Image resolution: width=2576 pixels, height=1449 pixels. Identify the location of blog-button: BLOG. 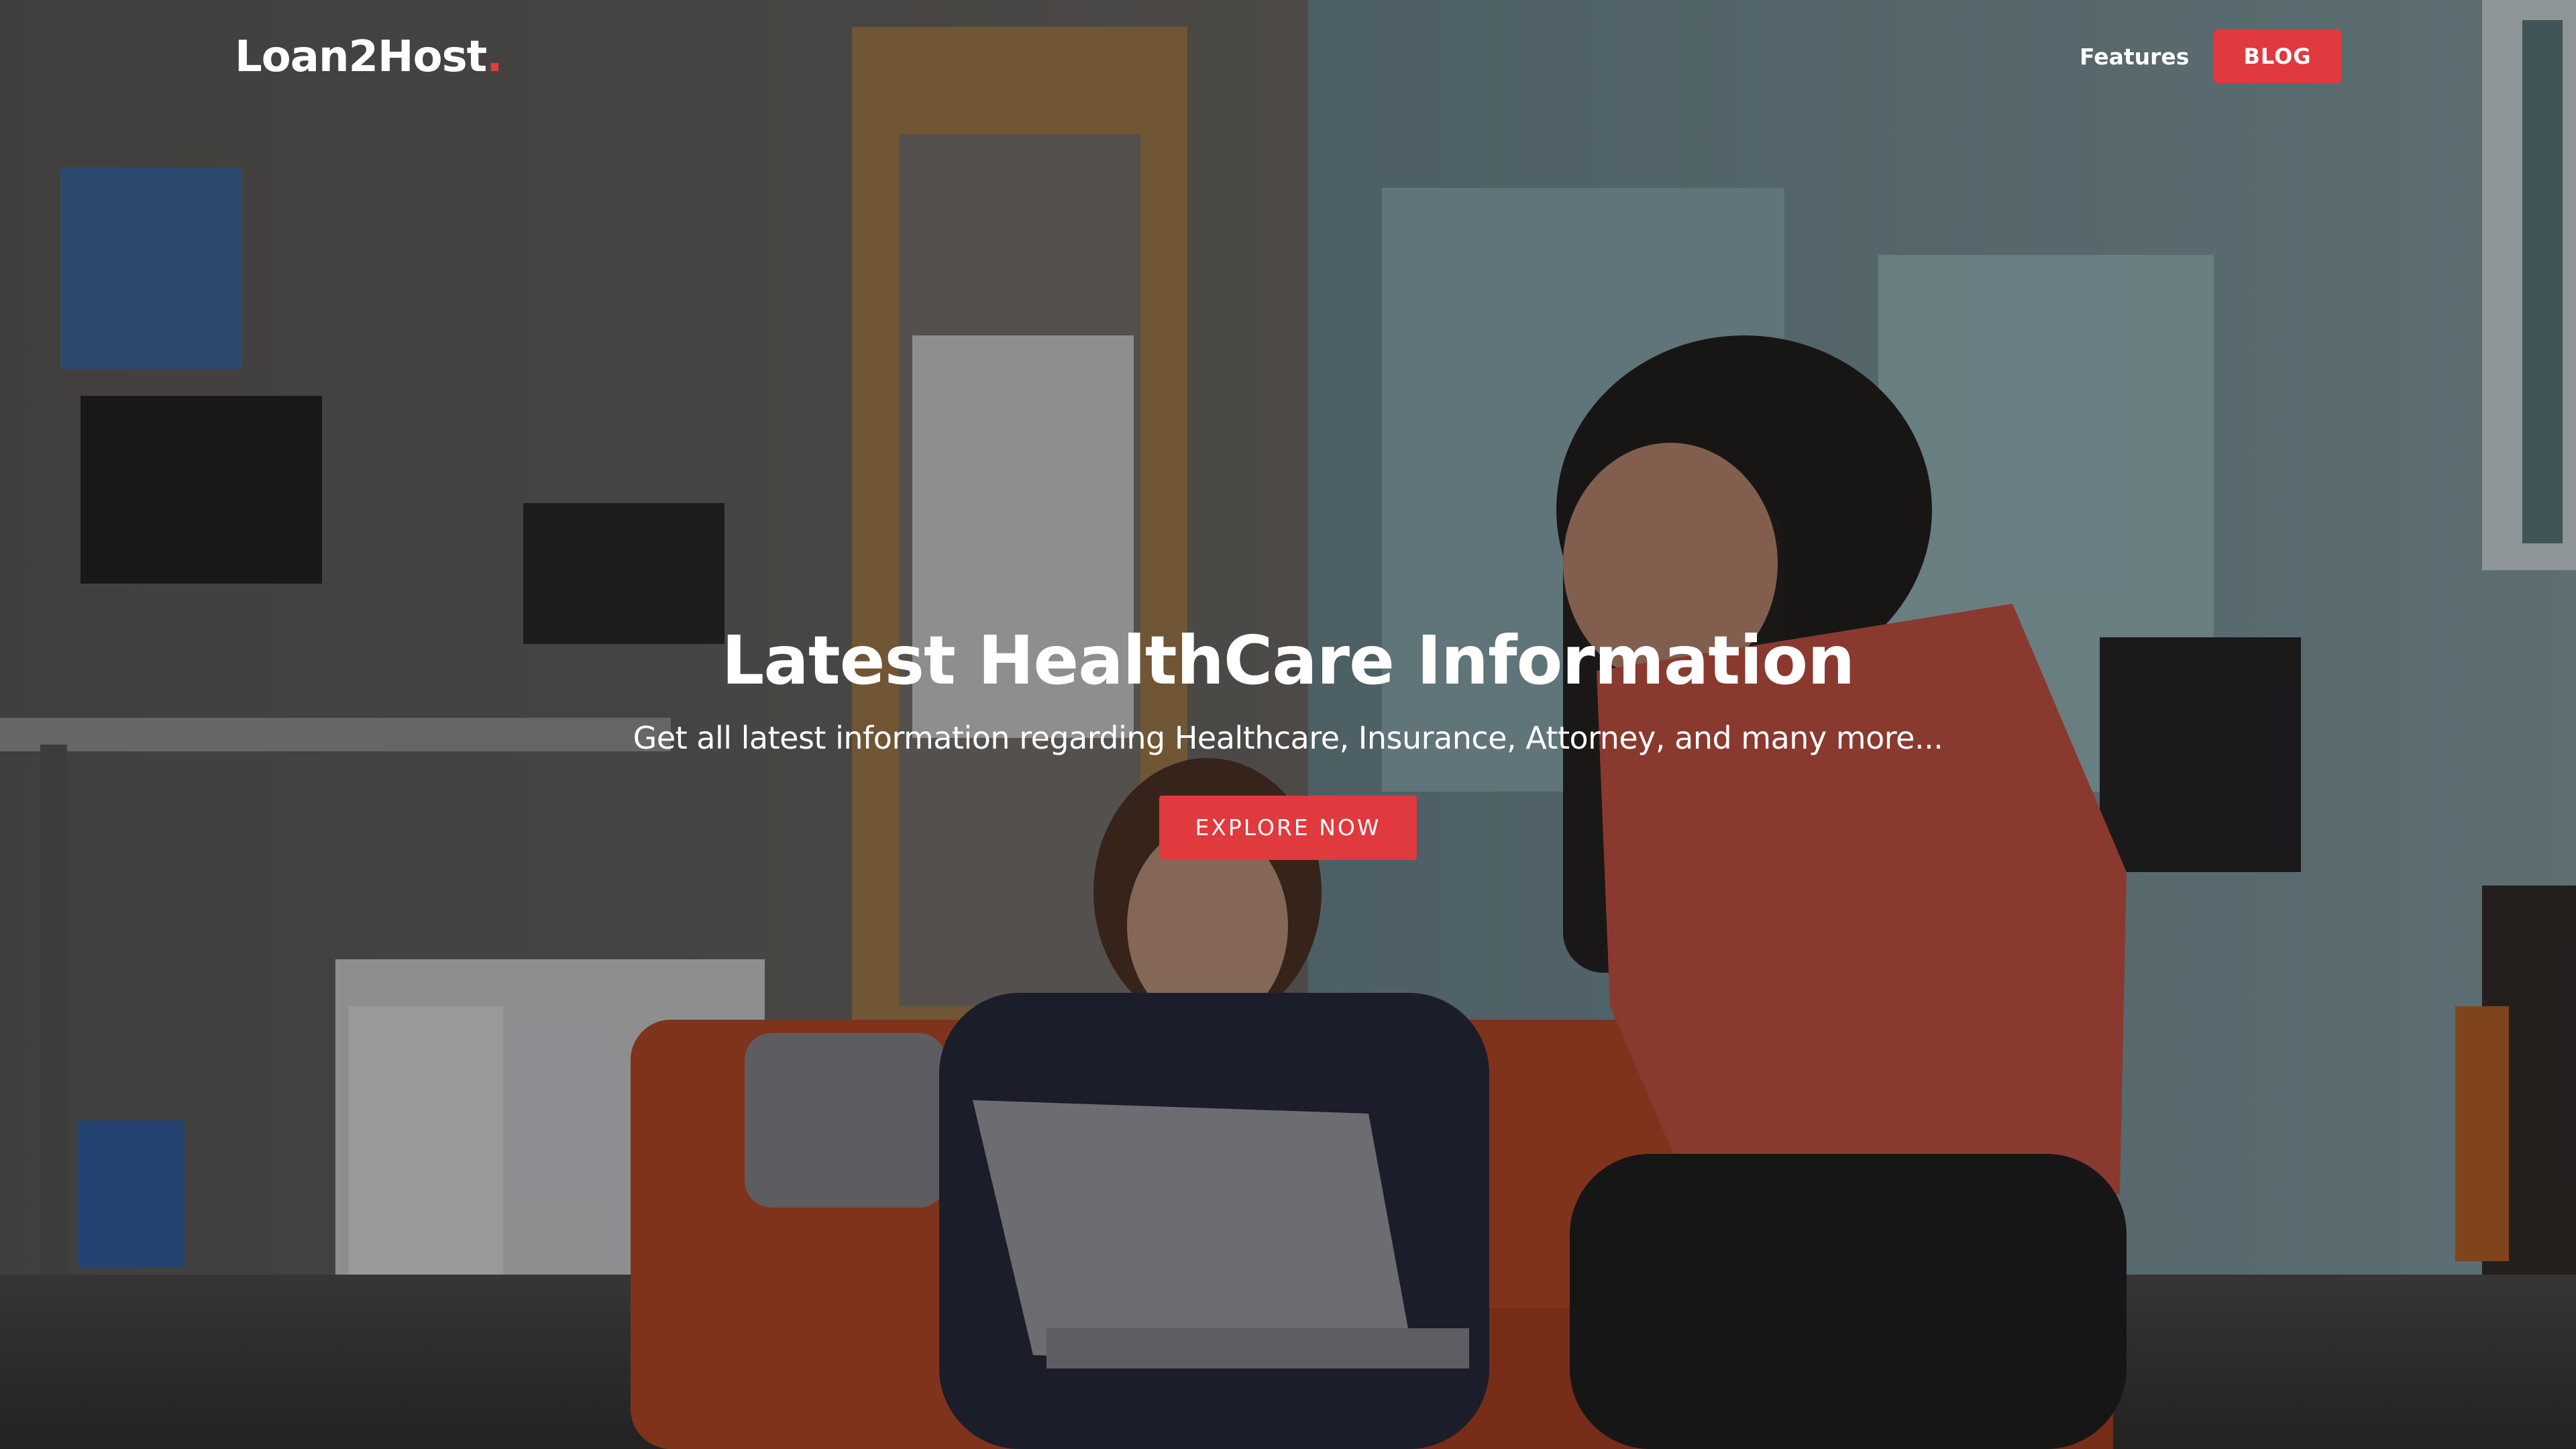
(2277, 56).